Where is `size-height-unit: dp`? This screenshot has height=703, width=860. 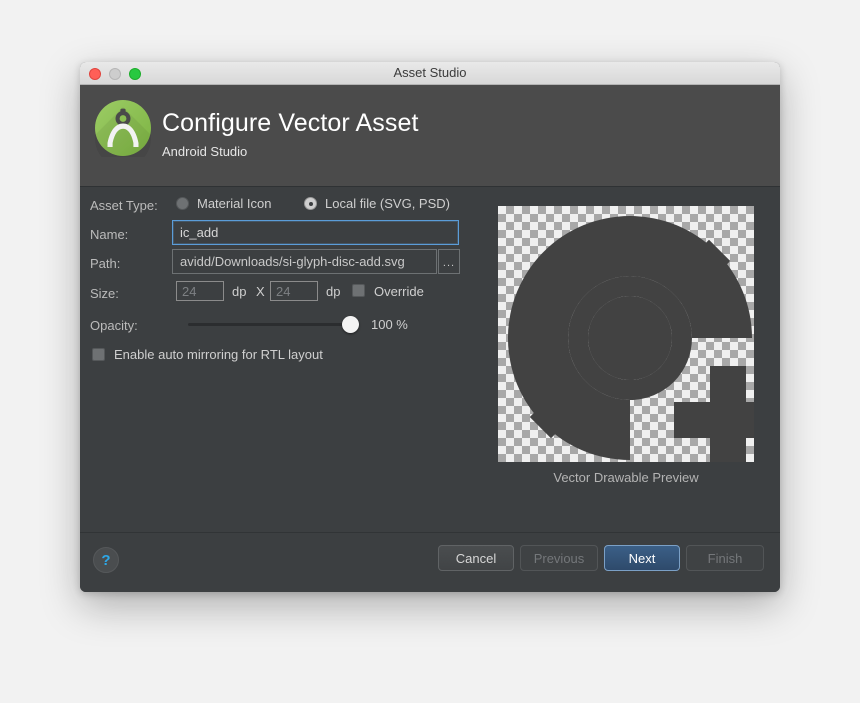 size-height-unit: dp is located at coordinates (333, 291).